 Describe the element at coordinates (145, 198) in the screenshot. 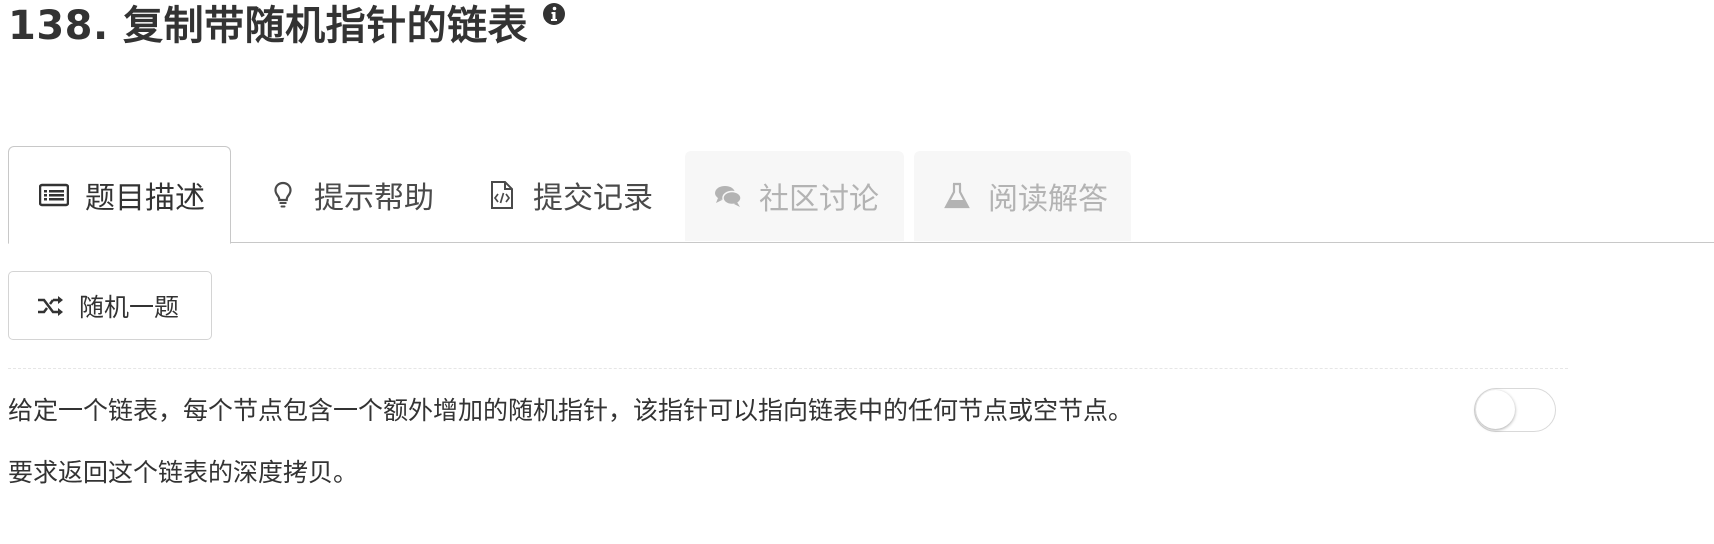

I see `tab-label: 题目描述` at that location.